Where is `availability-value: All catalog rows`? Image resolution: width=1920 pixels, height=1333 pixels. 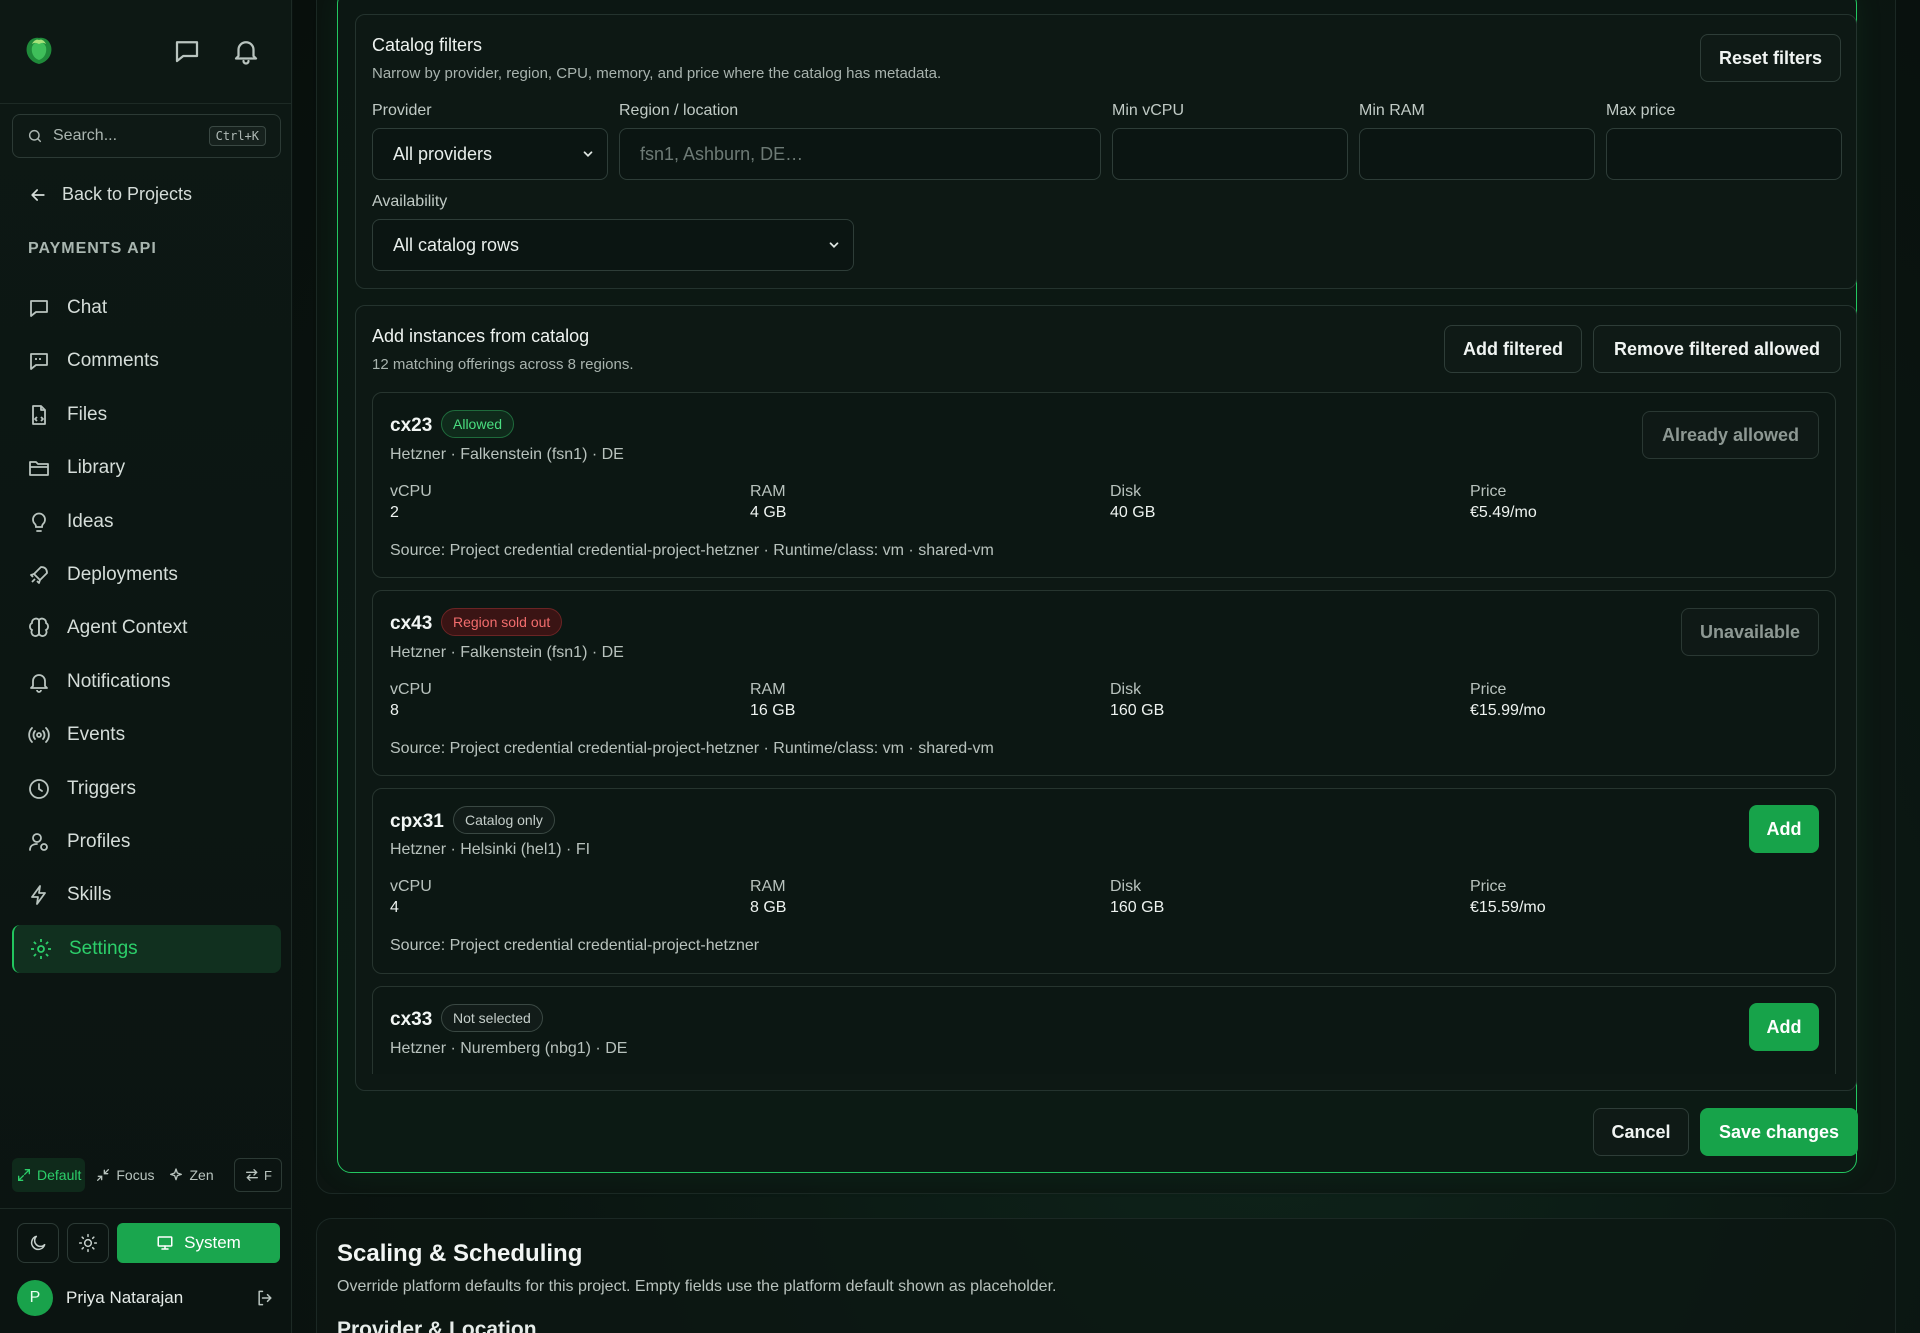 availability-value: All catalog rows is located at coordinates (456, 244).